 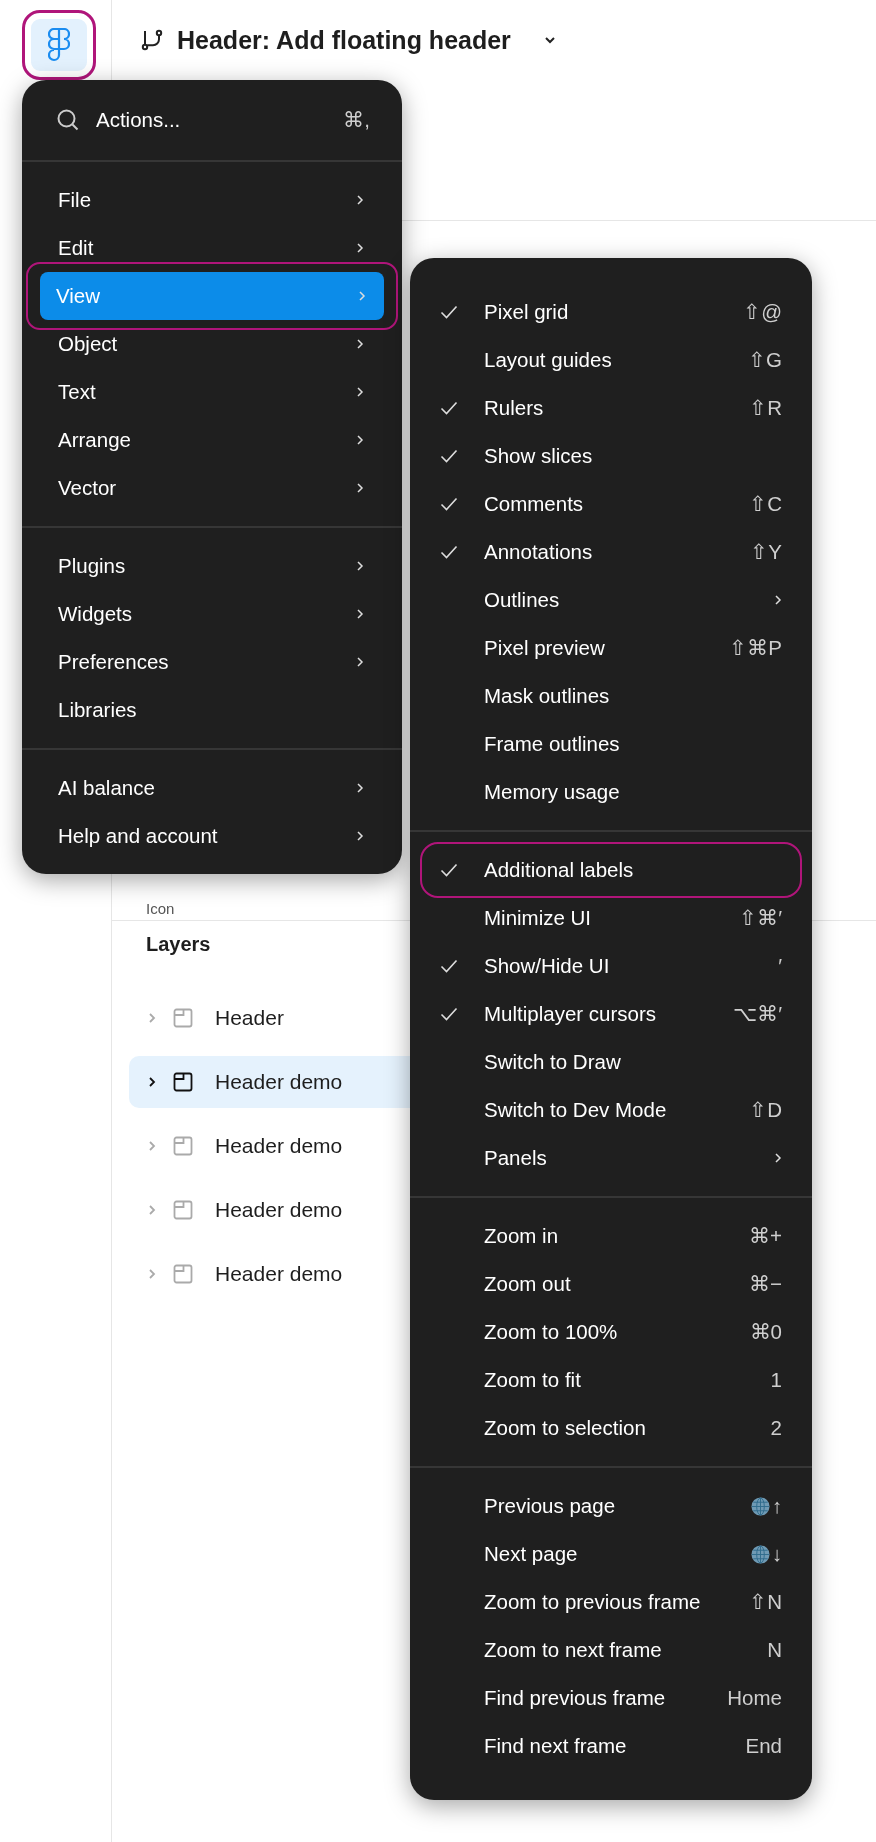 What do you see at coordinates (611, 1602) in the screenshot?
I see `menu-item: Zoom to previous frame ⇧N` at bounding box center [611, 1602].